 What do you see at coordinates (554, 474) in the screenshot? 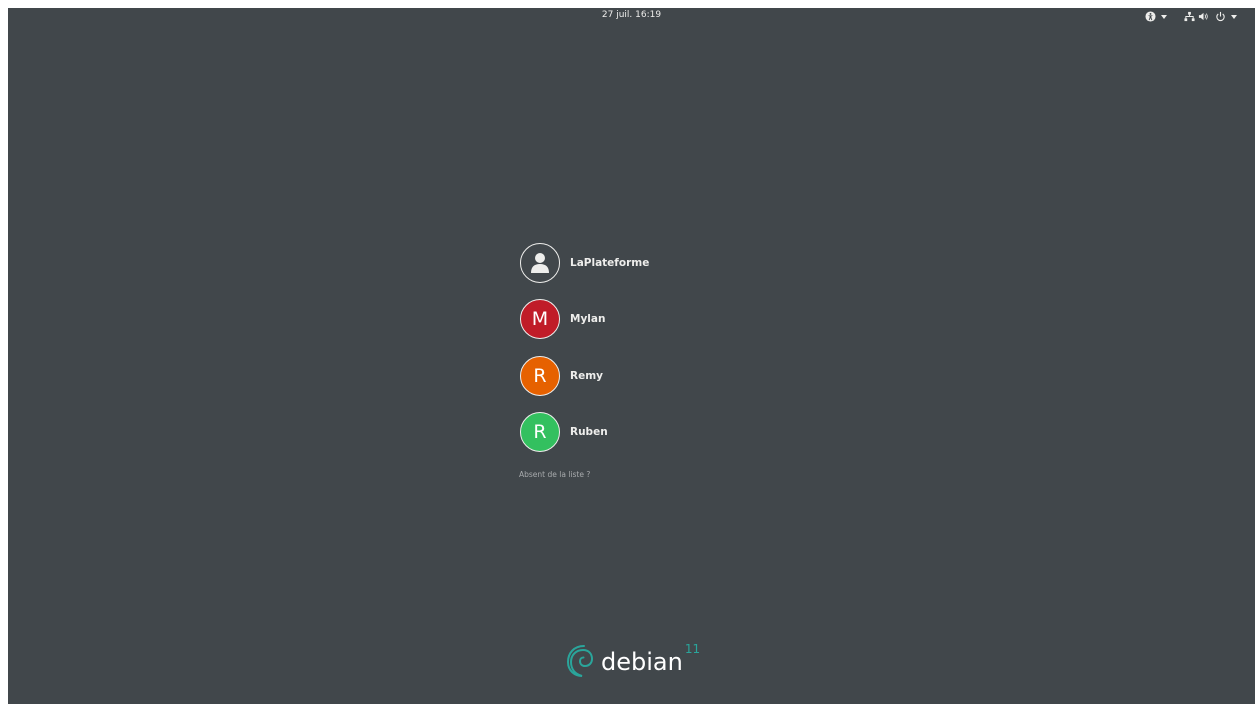
I see `not-listed-link: Absent de la liste ?` at bounding box center [554, 474].